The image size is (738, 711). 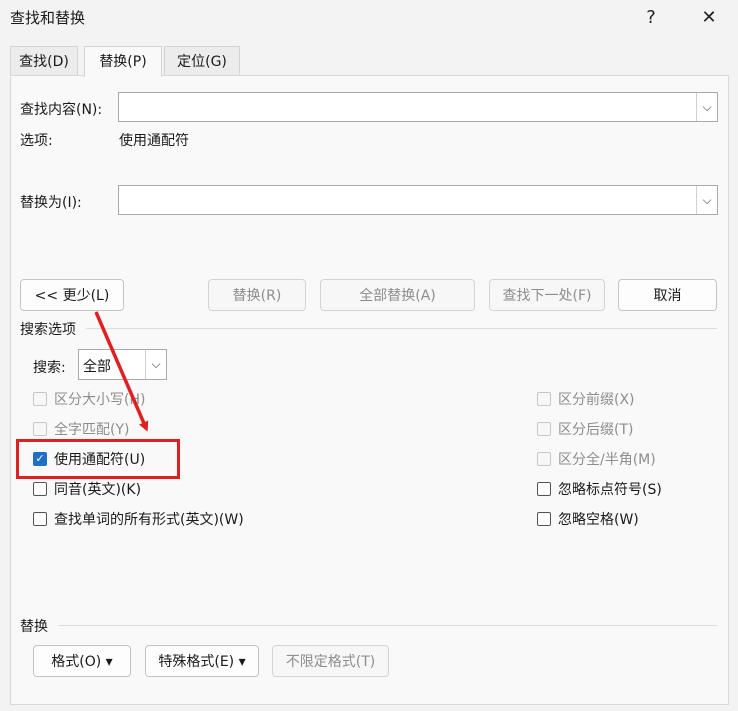 What do you see at coordinates (121, 371) in the screenshot?
I see `annotation-arrow` at bounding box center [121, 371].